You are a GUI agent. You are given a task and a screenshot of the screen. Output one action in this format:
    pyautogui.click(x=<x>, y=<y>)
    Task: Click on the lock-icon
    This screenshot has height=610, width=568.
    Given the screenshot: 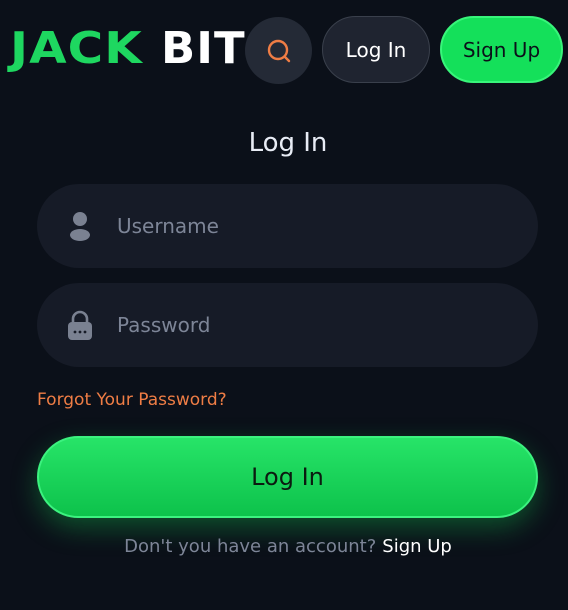 What is the action you would take?
    pyautogui.click(x=80, y=325)
    